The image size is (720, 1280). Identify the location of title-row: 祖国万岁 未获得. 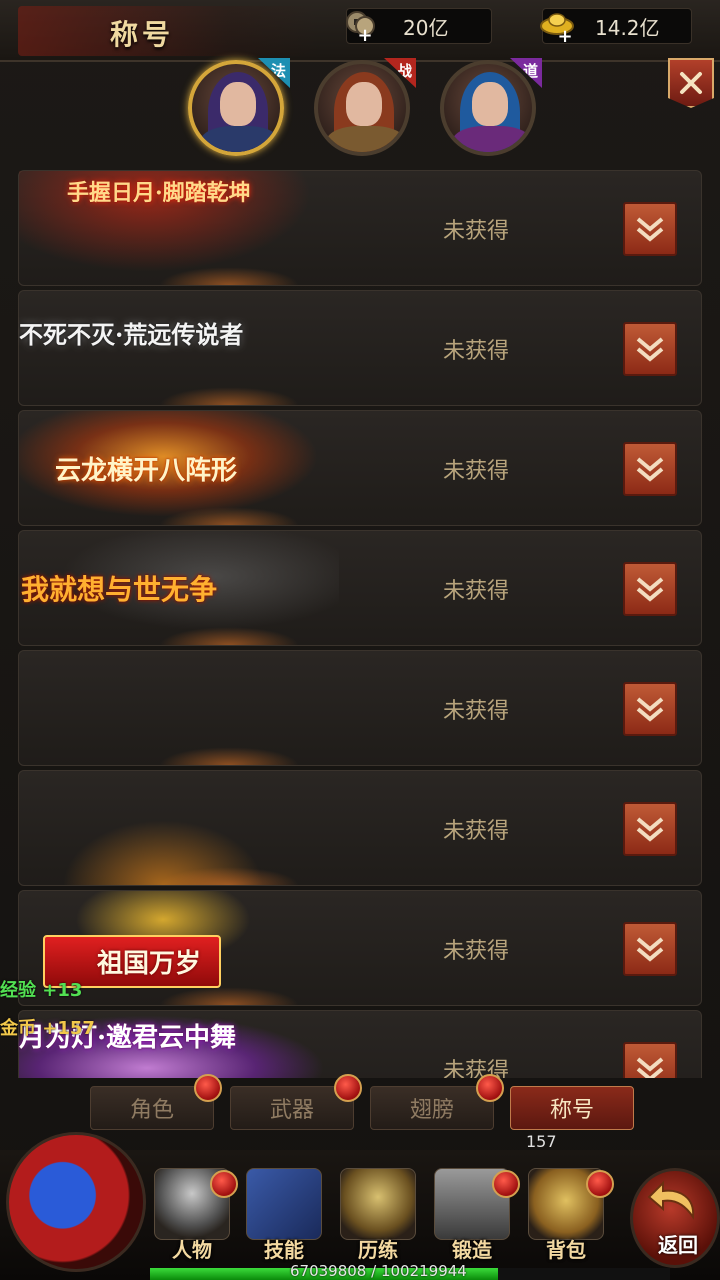
(360, 948).